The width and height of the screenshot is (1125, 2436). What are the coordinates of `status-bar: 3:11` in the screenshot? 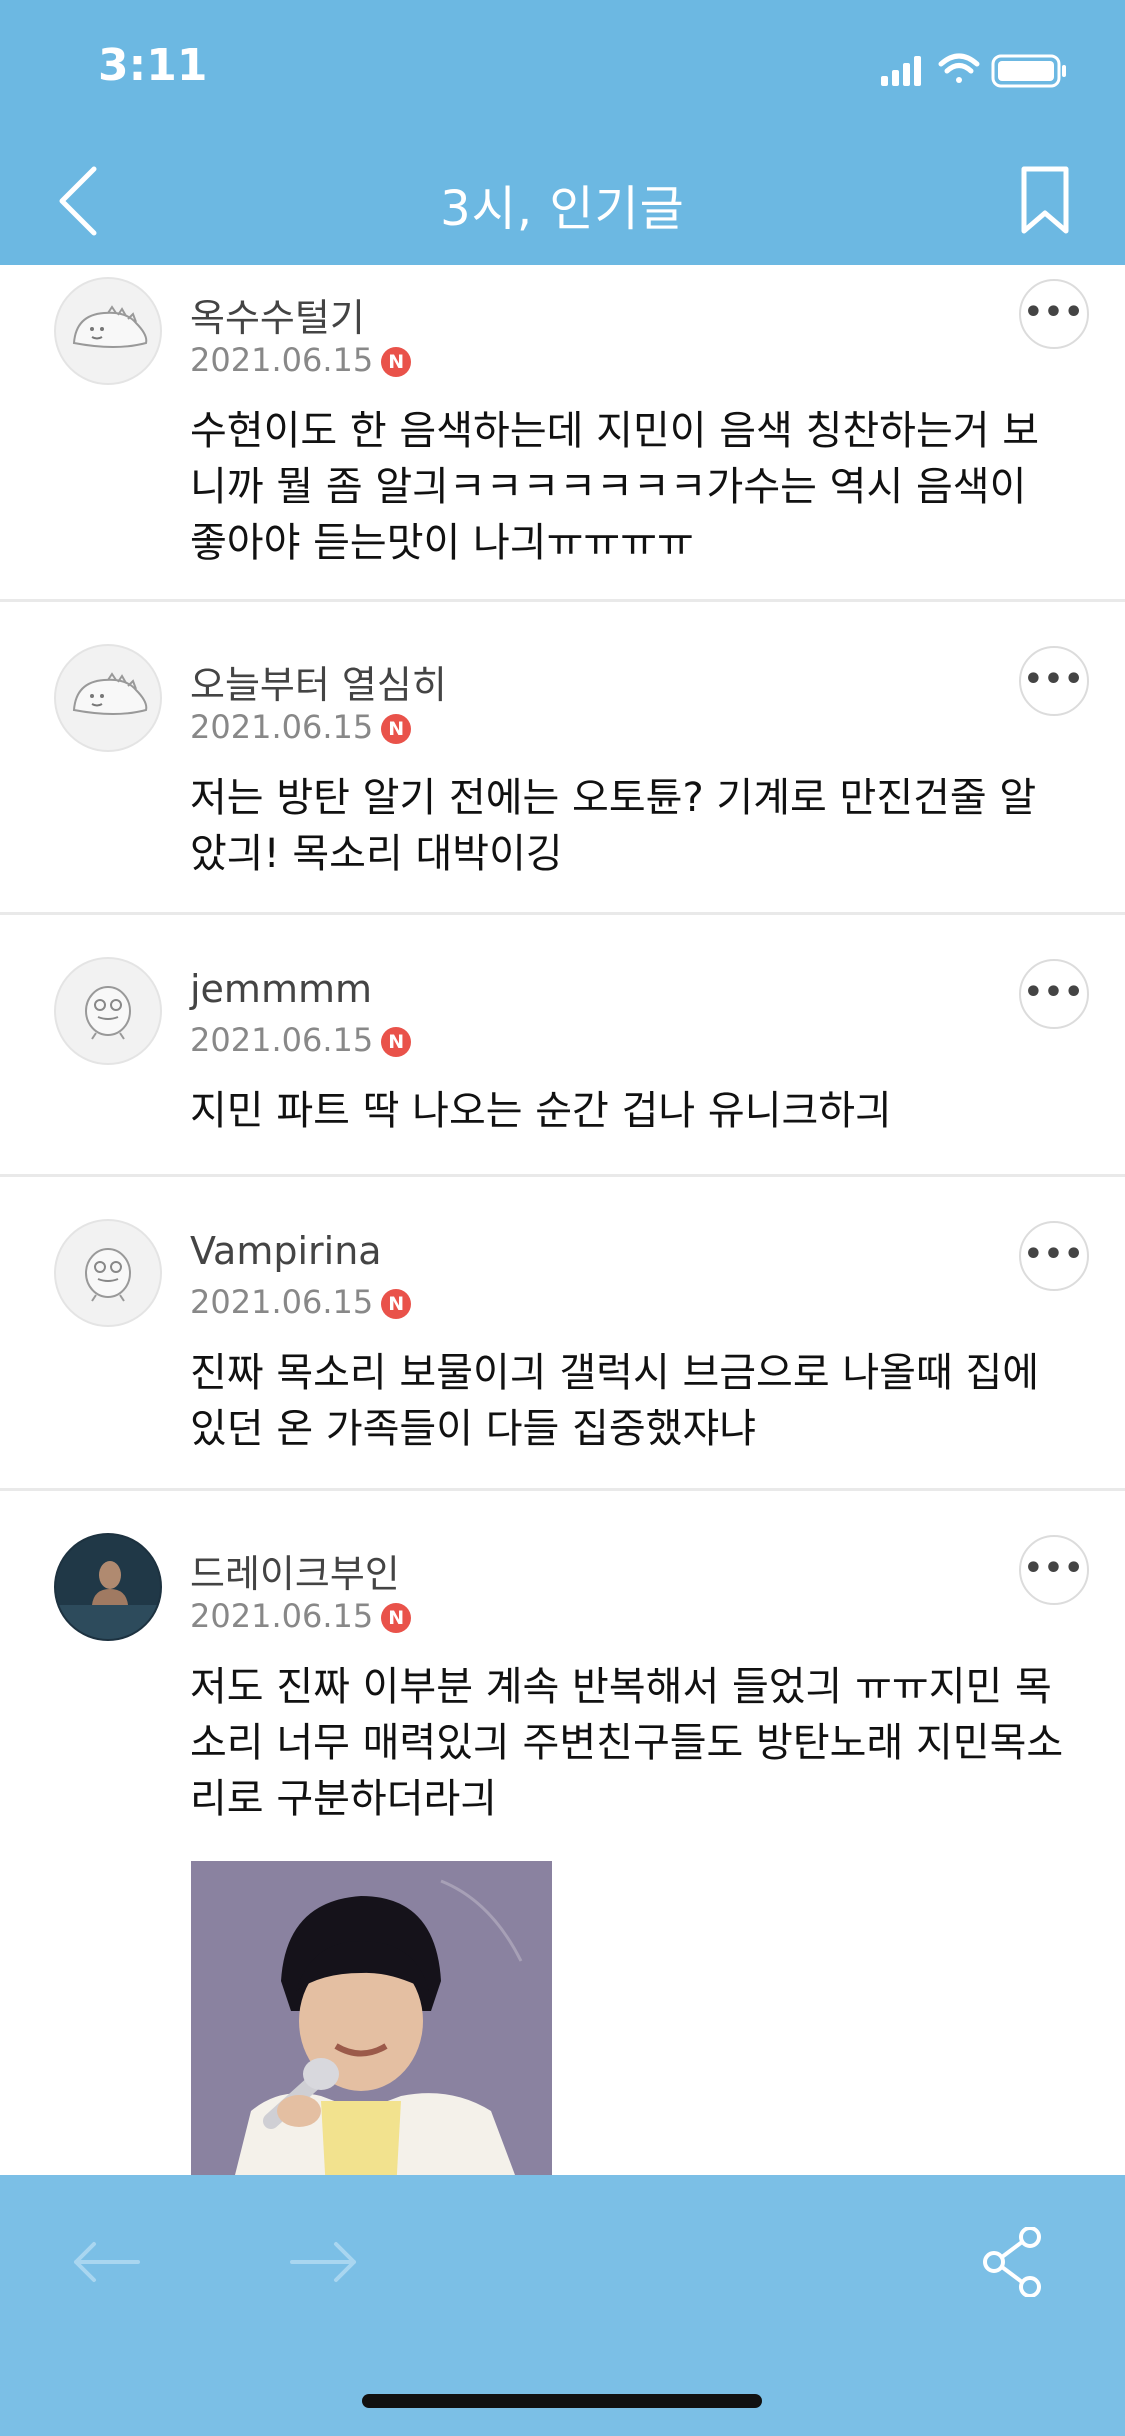 It's located at (562, 67).